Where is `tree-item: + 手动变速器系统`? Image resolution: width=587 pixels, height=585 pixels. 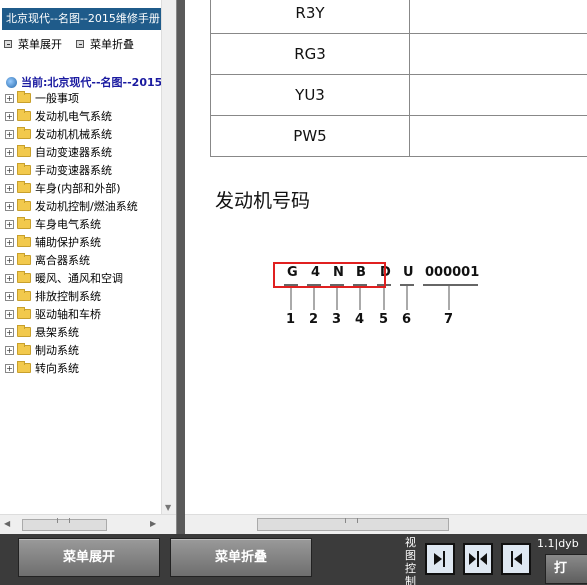
tree-item: + 手动变速器系统 is located at coordinates (71, 170).